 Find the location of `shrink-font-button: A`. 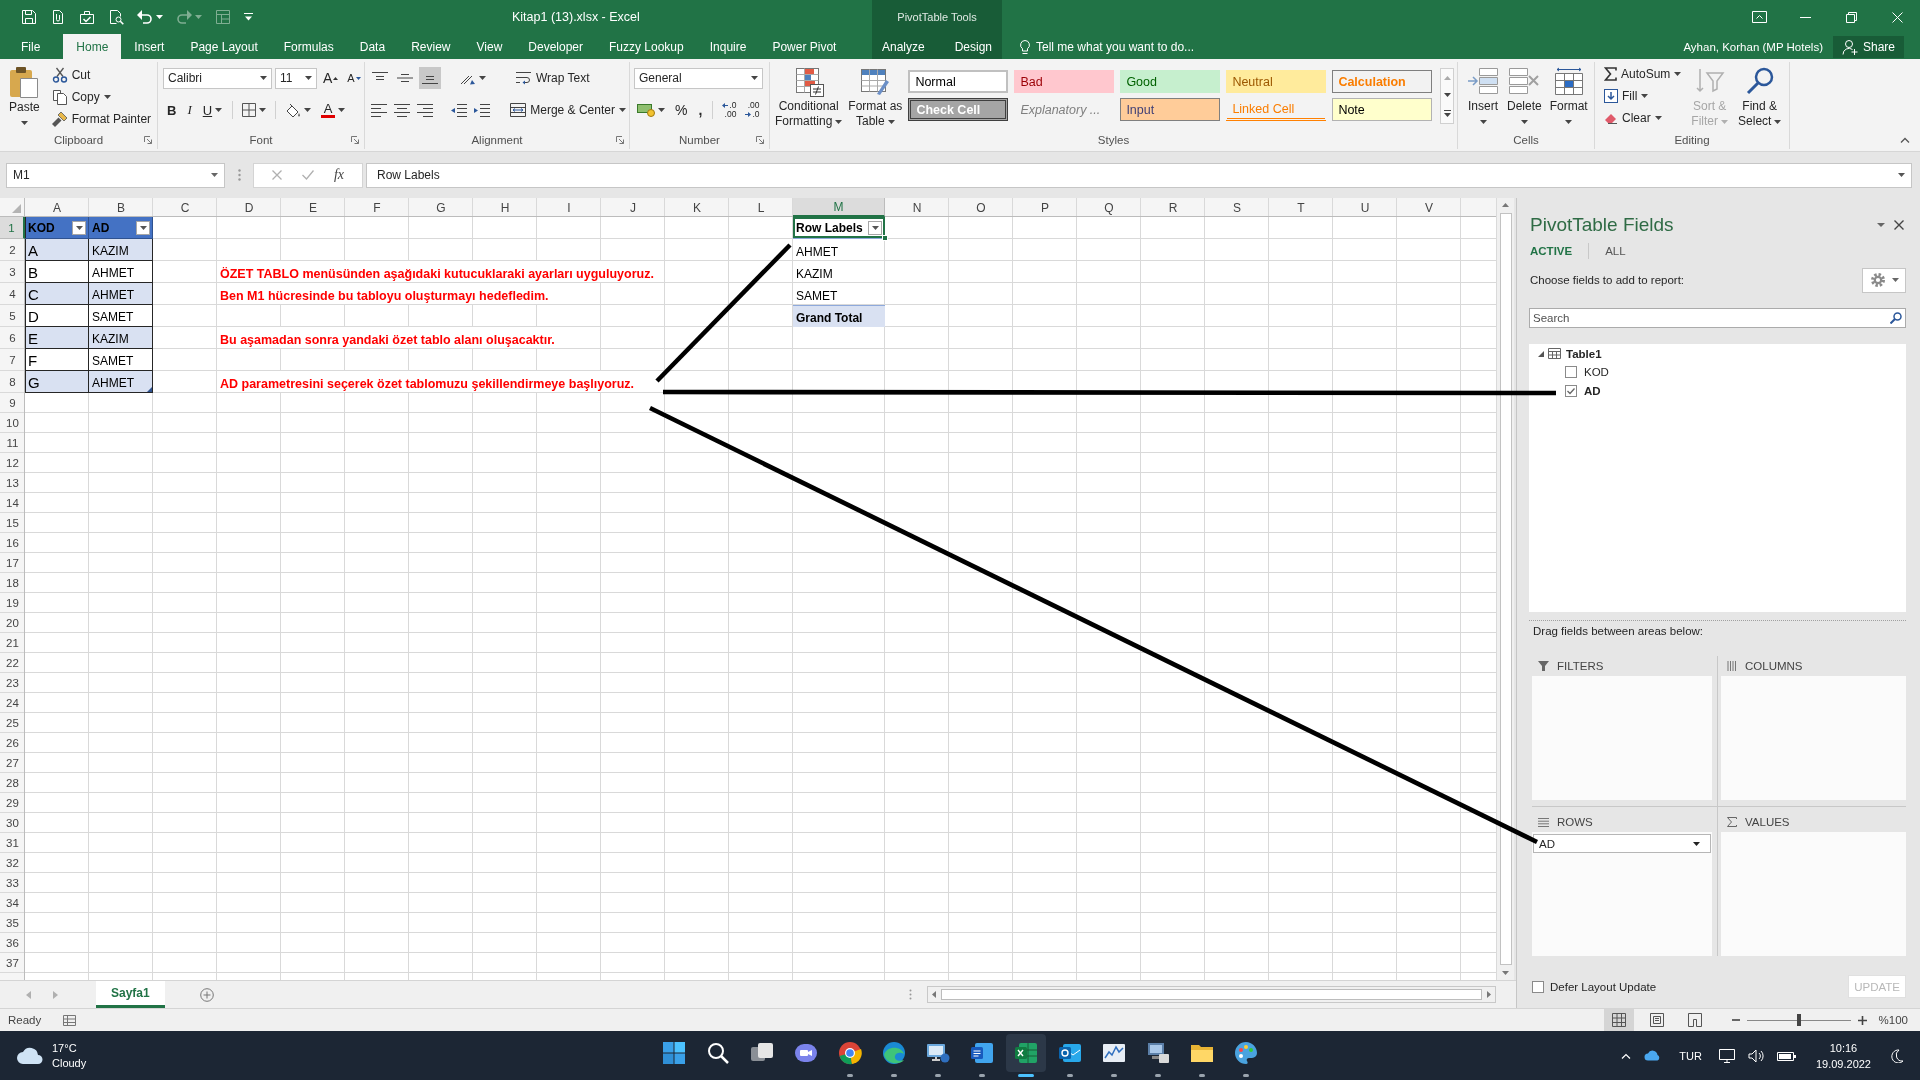

shrink-font-button: A is located at coordinates (354, 78).